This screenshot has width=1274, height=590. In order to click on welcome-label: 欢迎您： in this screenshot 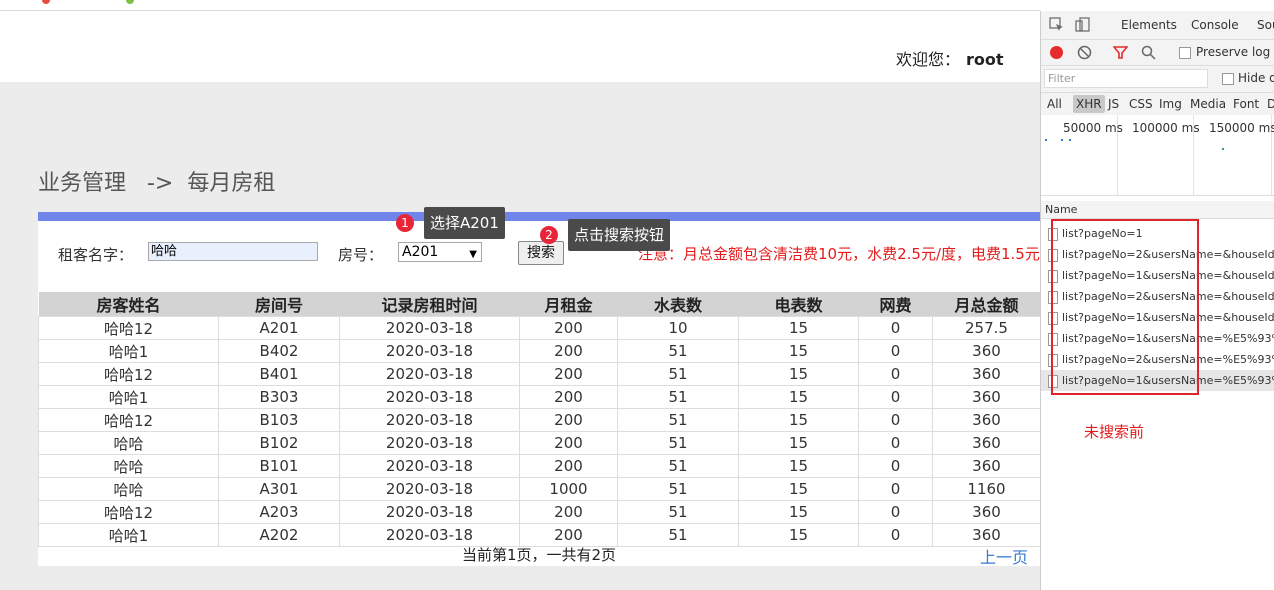, I will do `click(928, 59)`.